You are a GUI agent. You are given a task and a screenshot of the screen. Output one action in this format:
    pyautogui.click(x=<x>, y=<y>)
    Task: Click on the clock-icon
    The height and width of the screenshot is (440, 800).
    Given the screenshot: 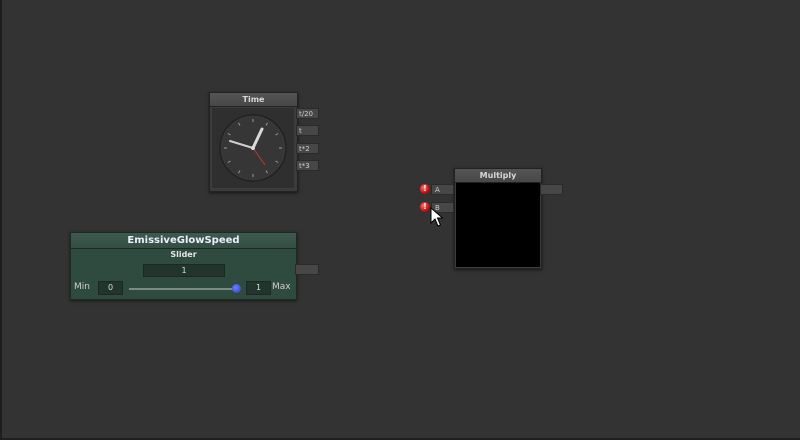 What is the action you would take?
    pyautogui.click(x=253, y=148)
    